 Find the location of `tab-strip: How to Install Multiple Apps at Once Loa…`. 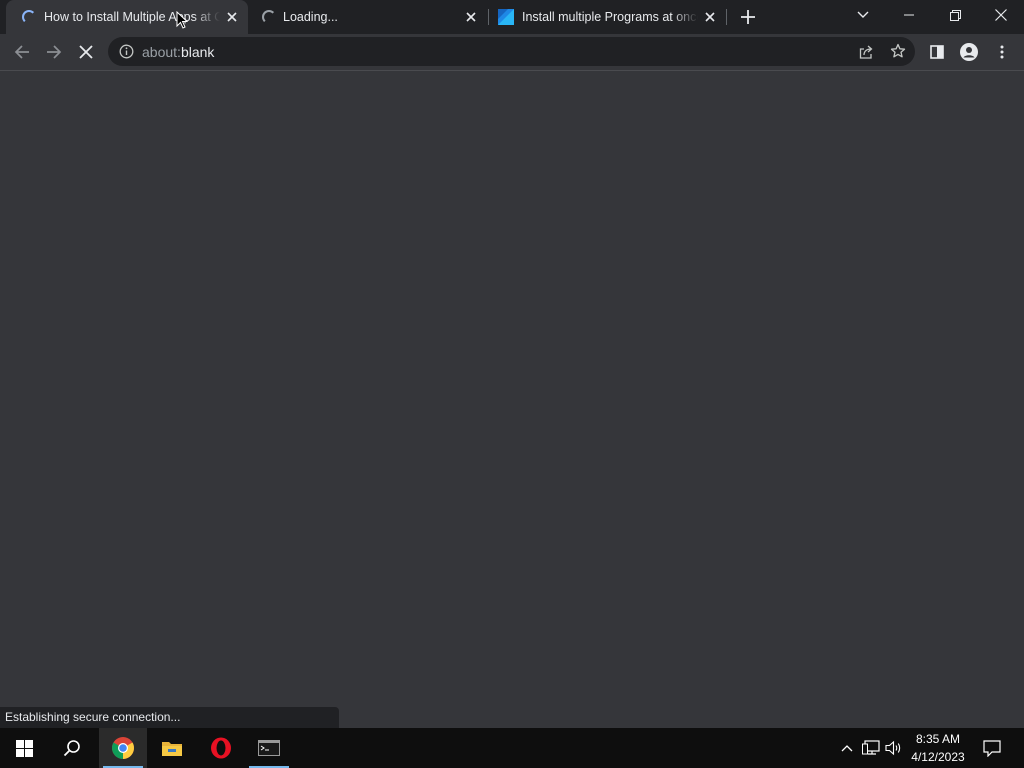

tab-strip: How to Install Multiple Apps at Once Loa… is located at coordinates (512, 17).